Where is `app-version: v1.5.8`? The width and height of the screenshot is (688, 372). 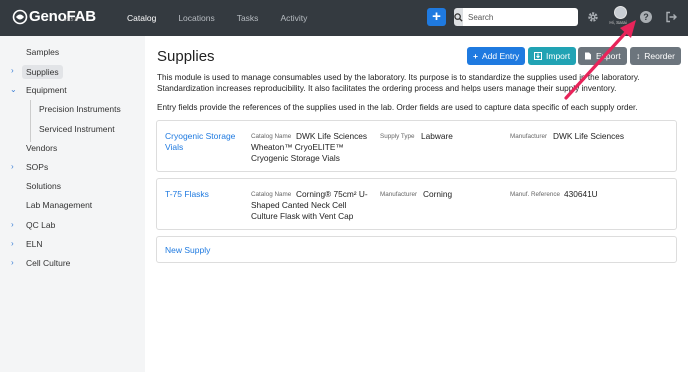 app-version: v1.5.8 is located at coordinates (71, 20).